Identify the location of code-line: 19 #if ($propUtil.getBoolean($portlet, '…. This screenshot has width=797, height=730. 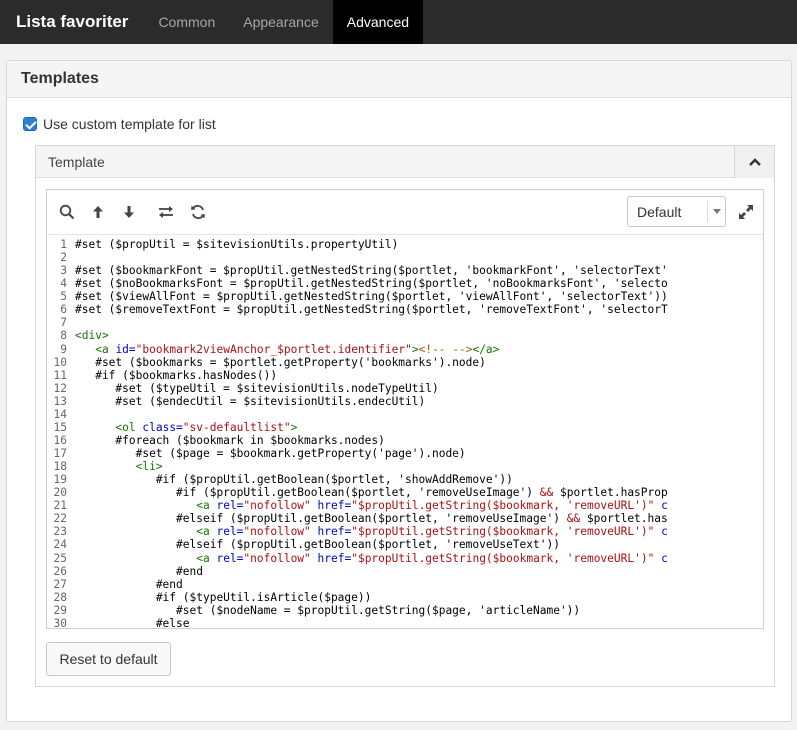
(405, 479).